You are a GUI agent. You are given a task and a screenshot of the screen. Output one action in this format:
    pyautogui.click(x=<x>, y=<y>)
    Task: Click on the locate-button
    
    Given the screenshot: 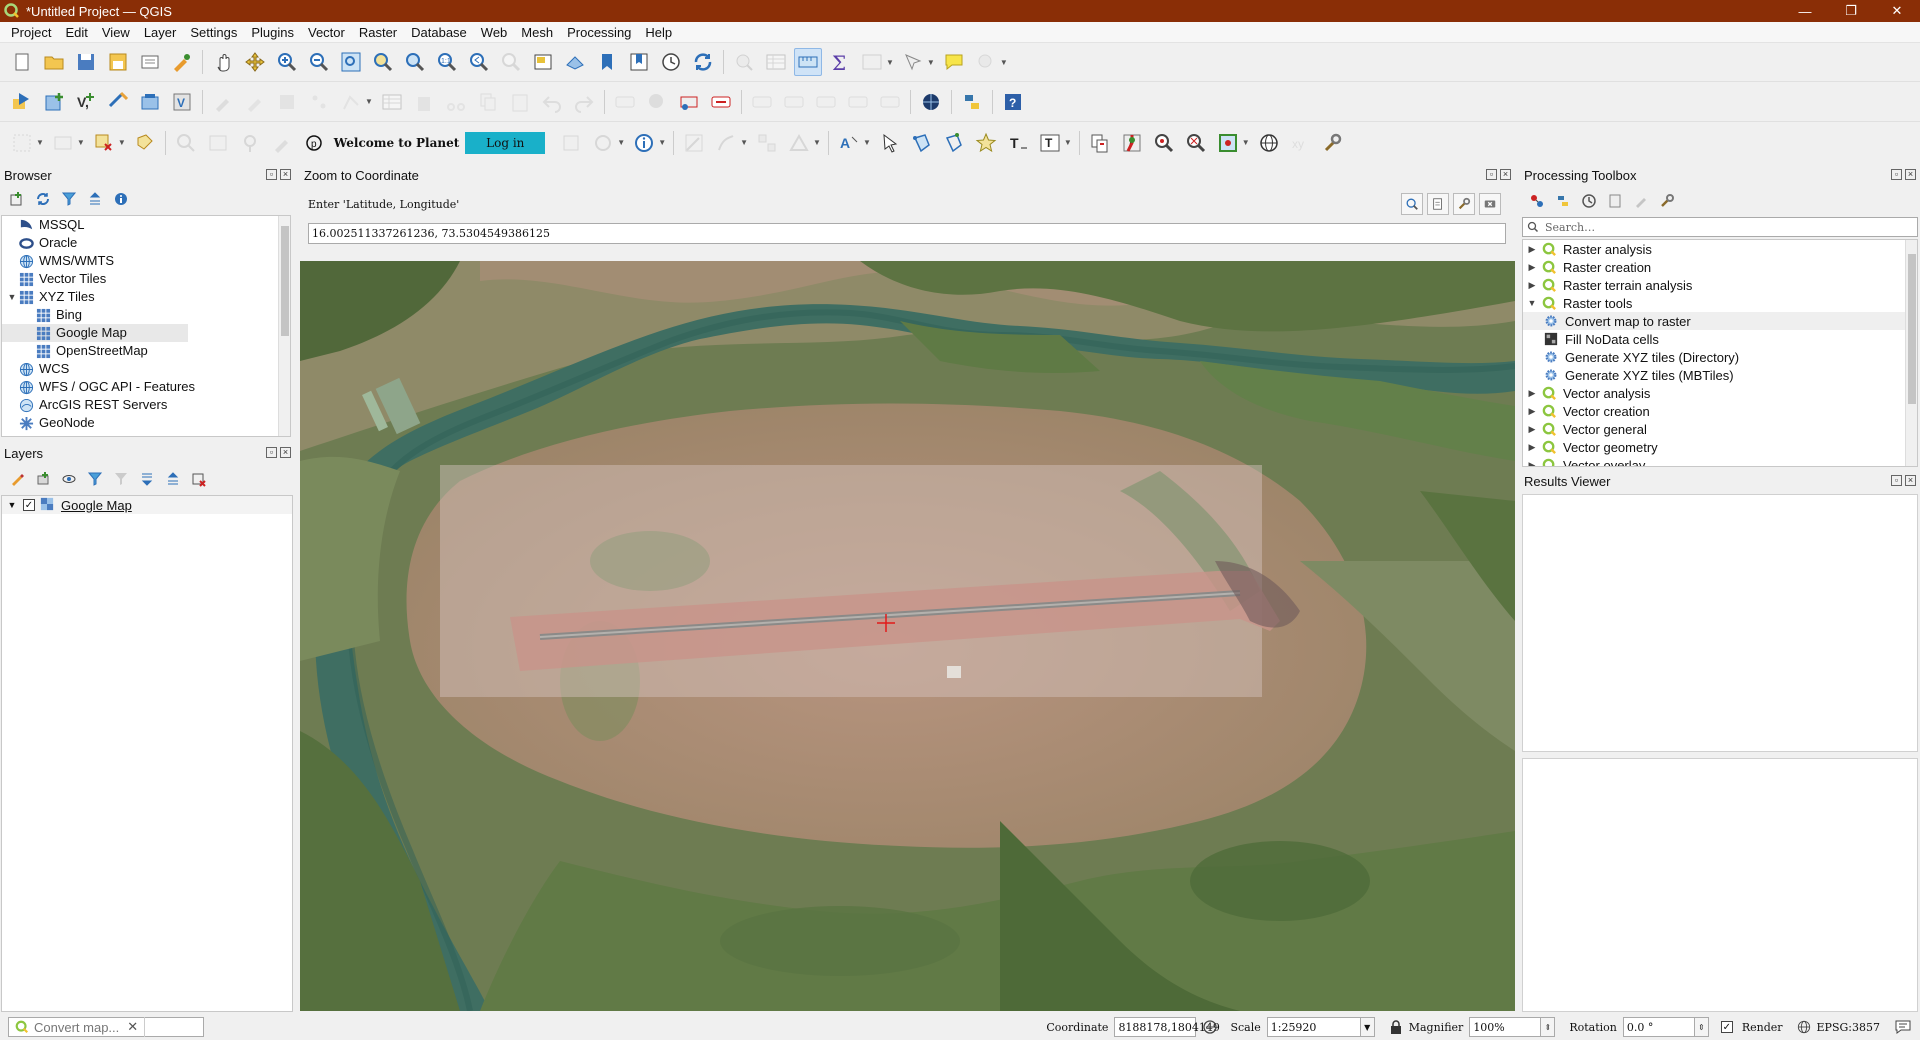 What is the action you would take?
    pyautogui.click(x=250, y=143)
    